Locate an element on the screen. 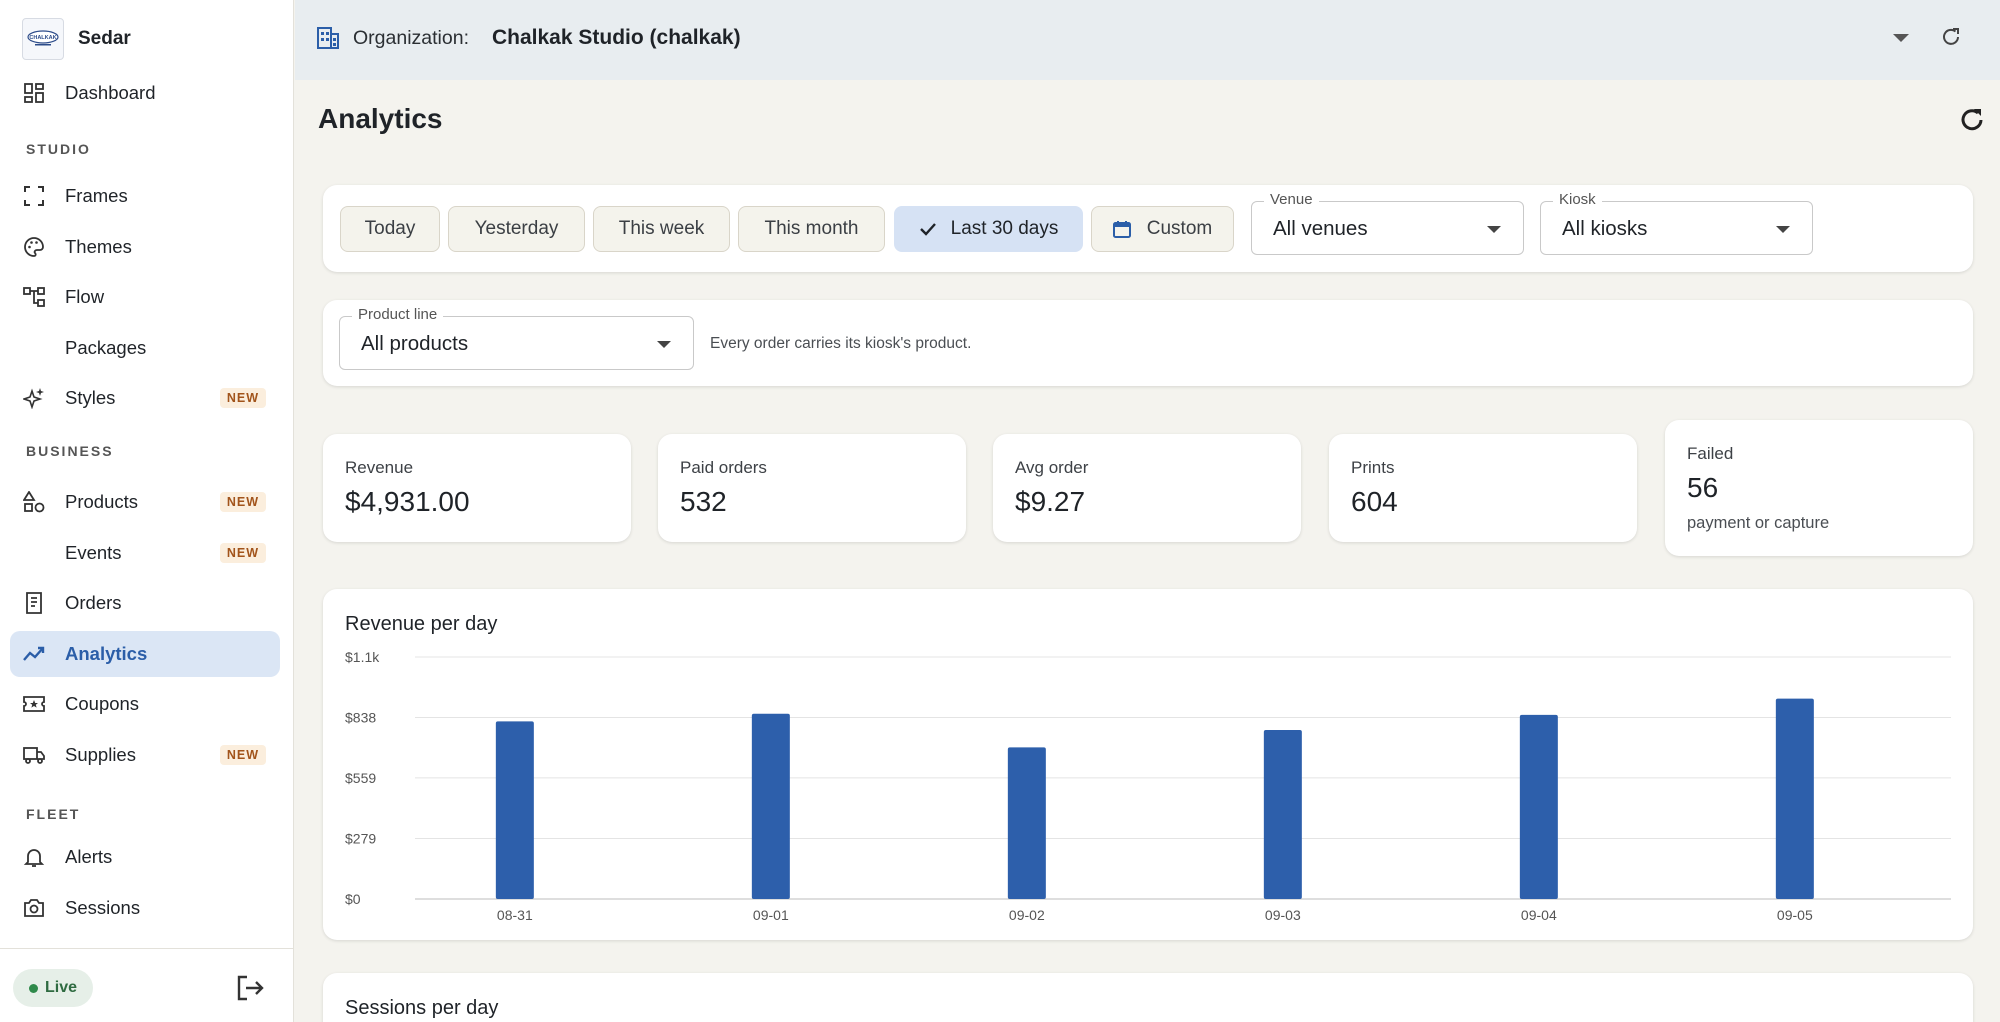 The width and height of the screenshot is (2000, 1022). logout-icon is located at coordinates (250, 988).